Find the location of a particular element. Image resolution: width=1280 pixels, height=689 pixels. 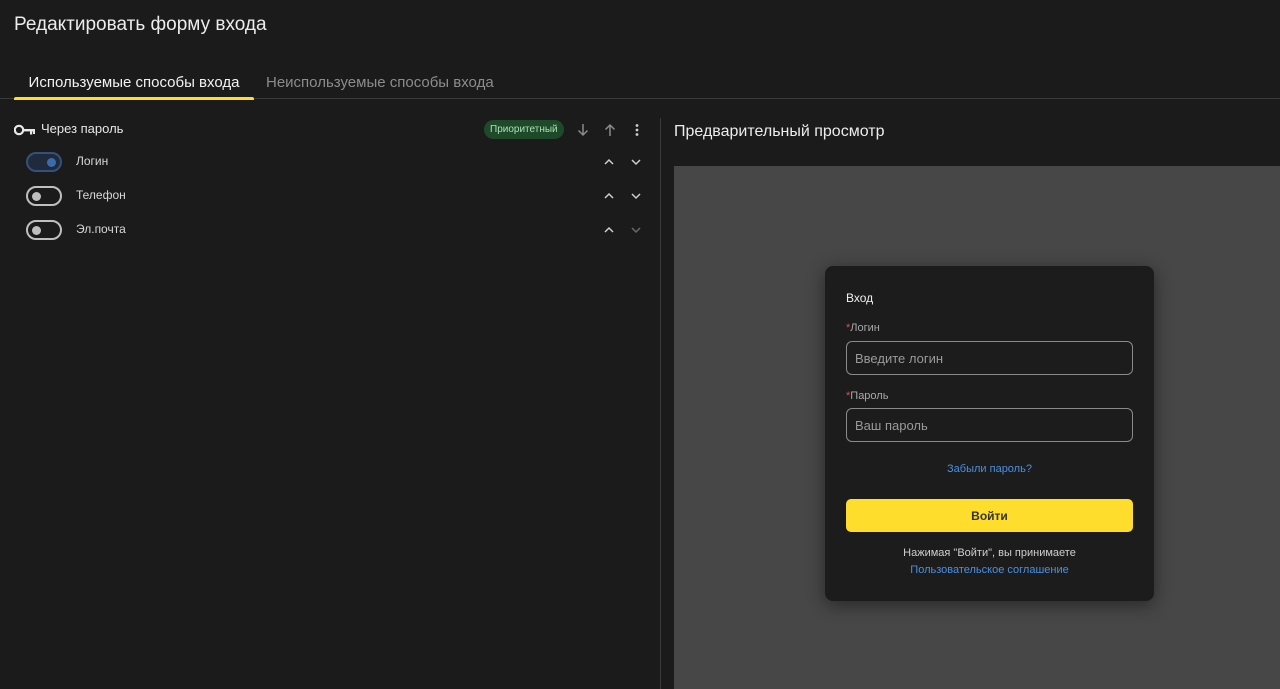

more-vertical-icon is located at coordinates (637, 130).